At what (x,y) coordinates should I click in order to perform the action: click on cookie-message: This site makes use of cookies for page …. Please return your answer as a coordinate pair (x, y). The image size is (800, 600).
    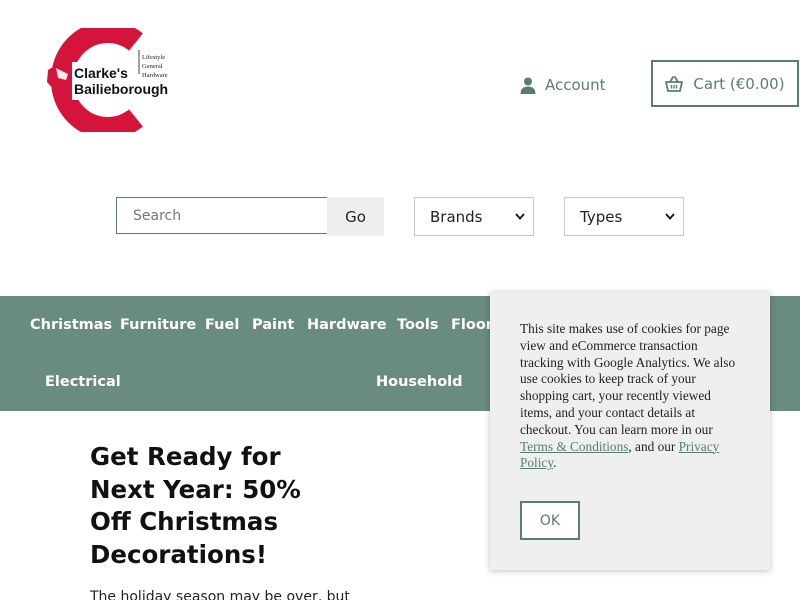
    Looking at the image, I should click on (630, 396).